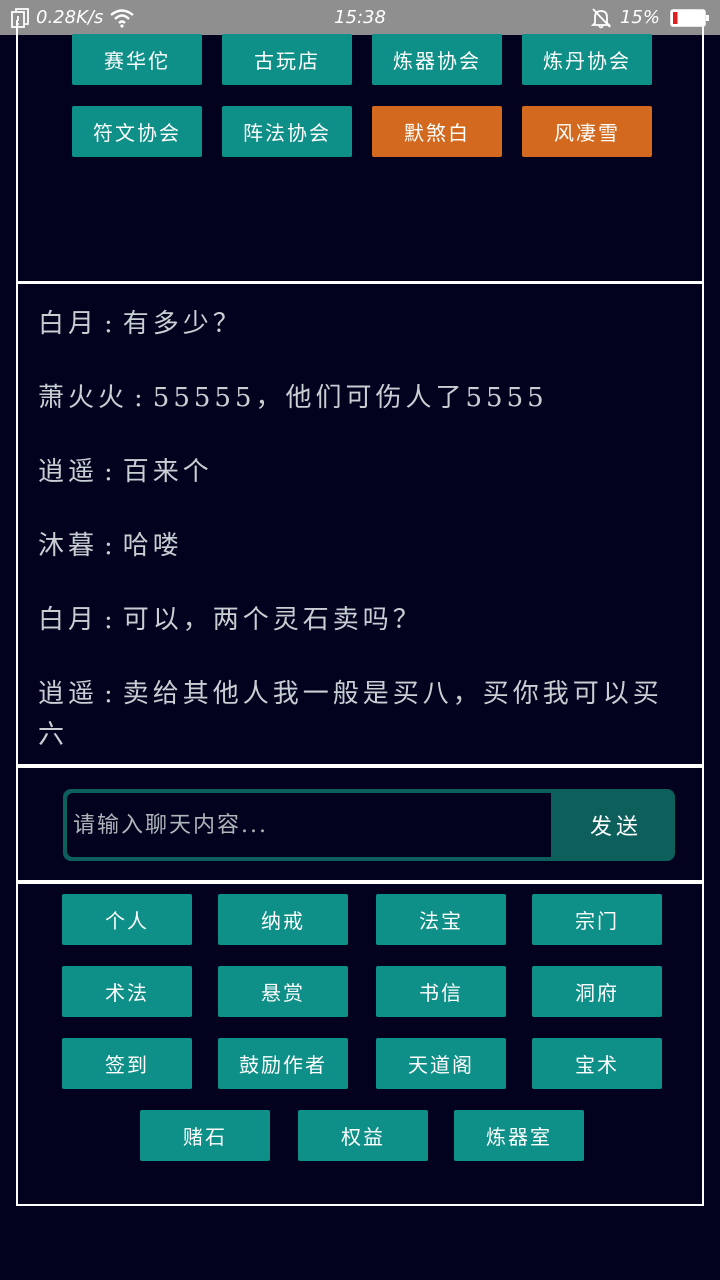 Image resolution: width=720 pixels, height=1280 pixels. I want to click on menu-button-4: 宗门, so click(597, 919).